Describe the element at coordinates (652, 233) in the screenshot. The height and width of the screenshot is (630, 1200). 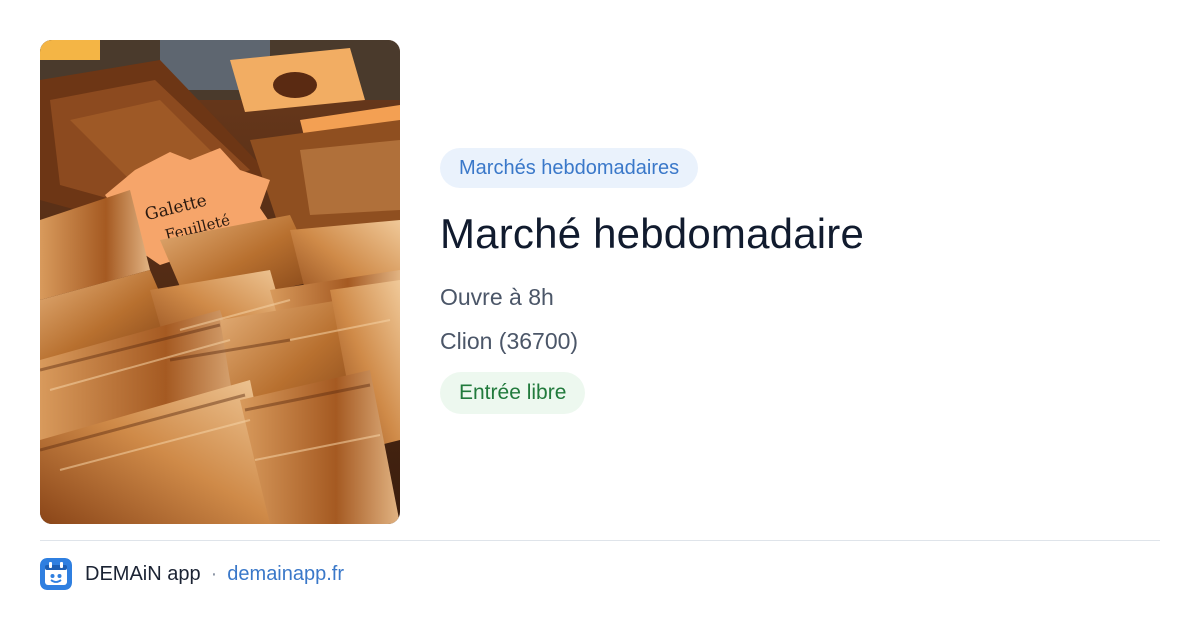
I see `event-title: Marché hebdomadaire` at that location.